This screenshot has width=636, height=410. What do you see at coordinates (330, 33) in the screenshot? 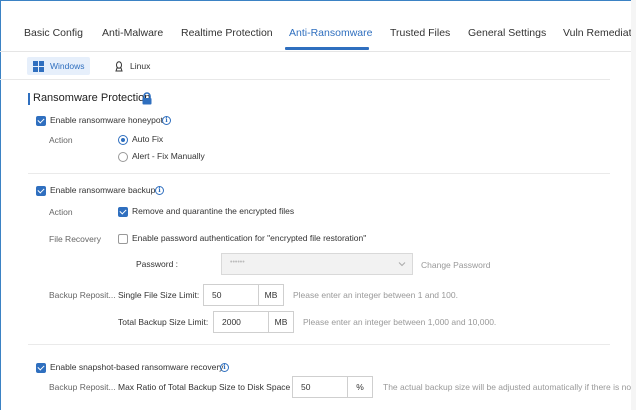
I see `tab-anti-ransomware: Anti-Ransomware` at bounding box center [330, 33].